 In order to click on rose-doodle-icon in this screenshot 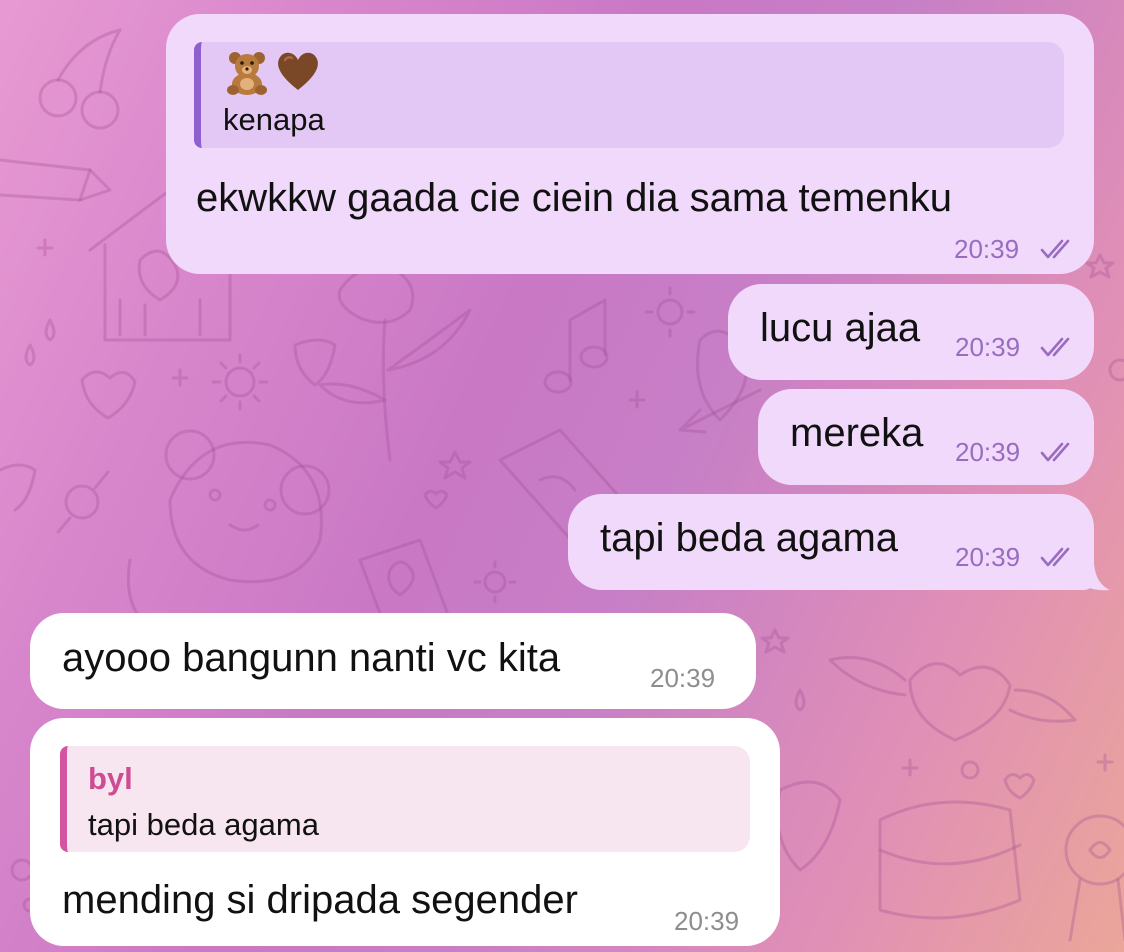, I will do `click(395, 364)`.